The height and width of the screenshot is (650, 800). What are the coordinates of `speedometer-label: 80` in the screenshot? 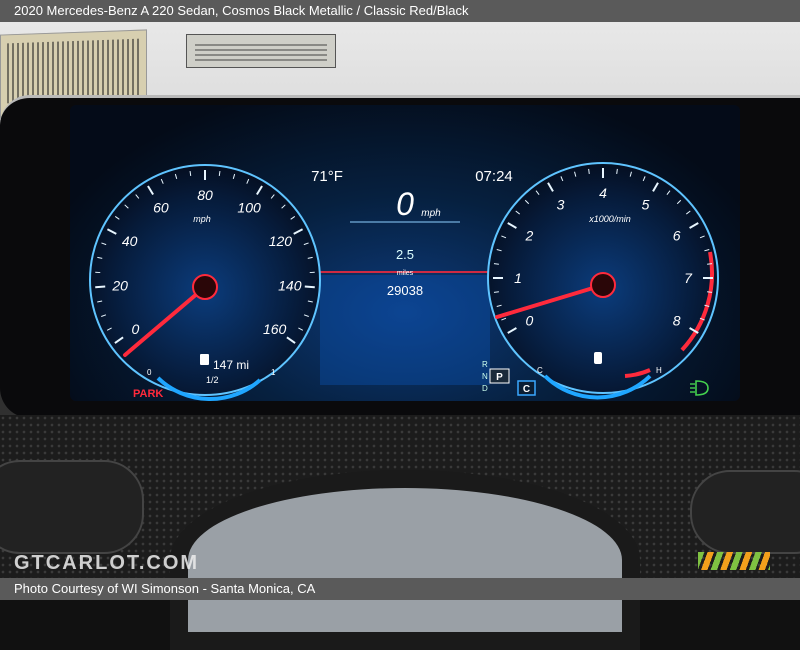 It's located at (205, 195).